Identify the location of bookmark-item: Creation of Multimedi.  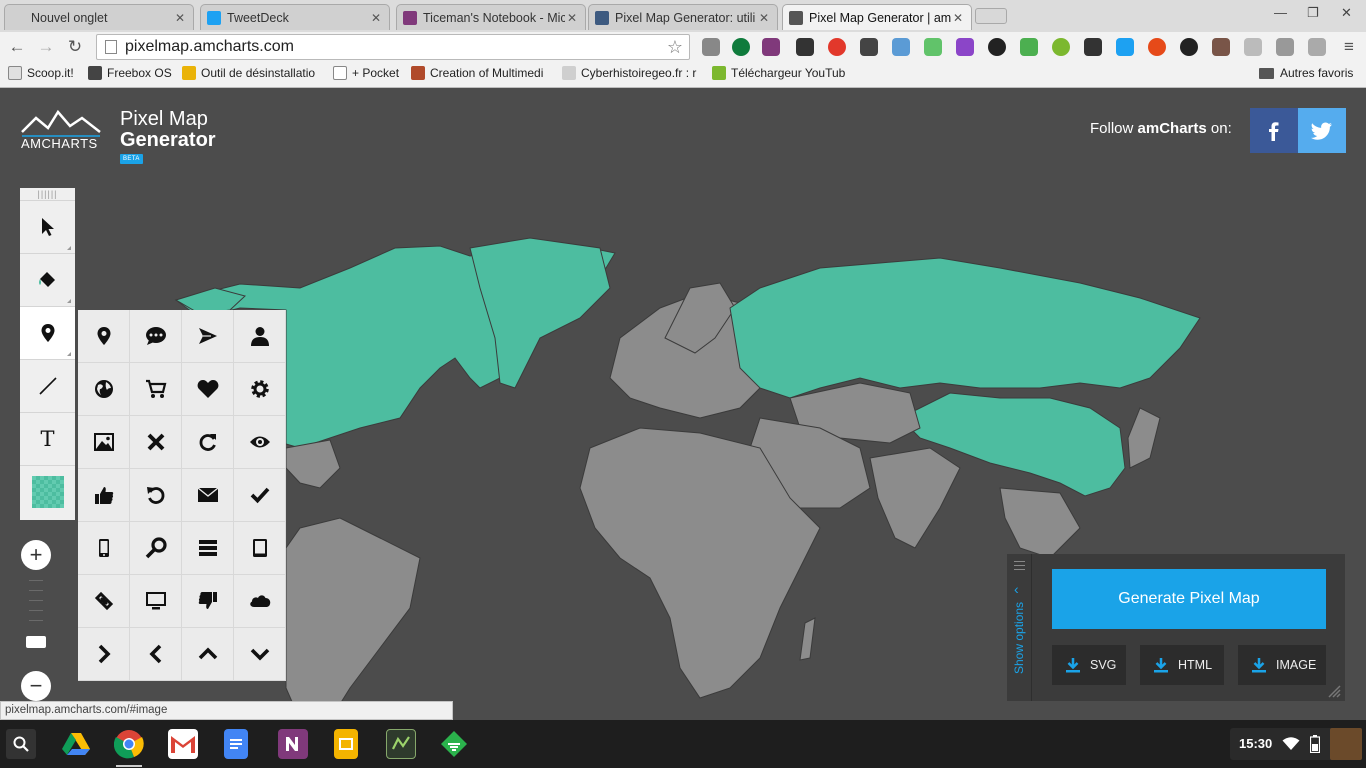
(477, 73).